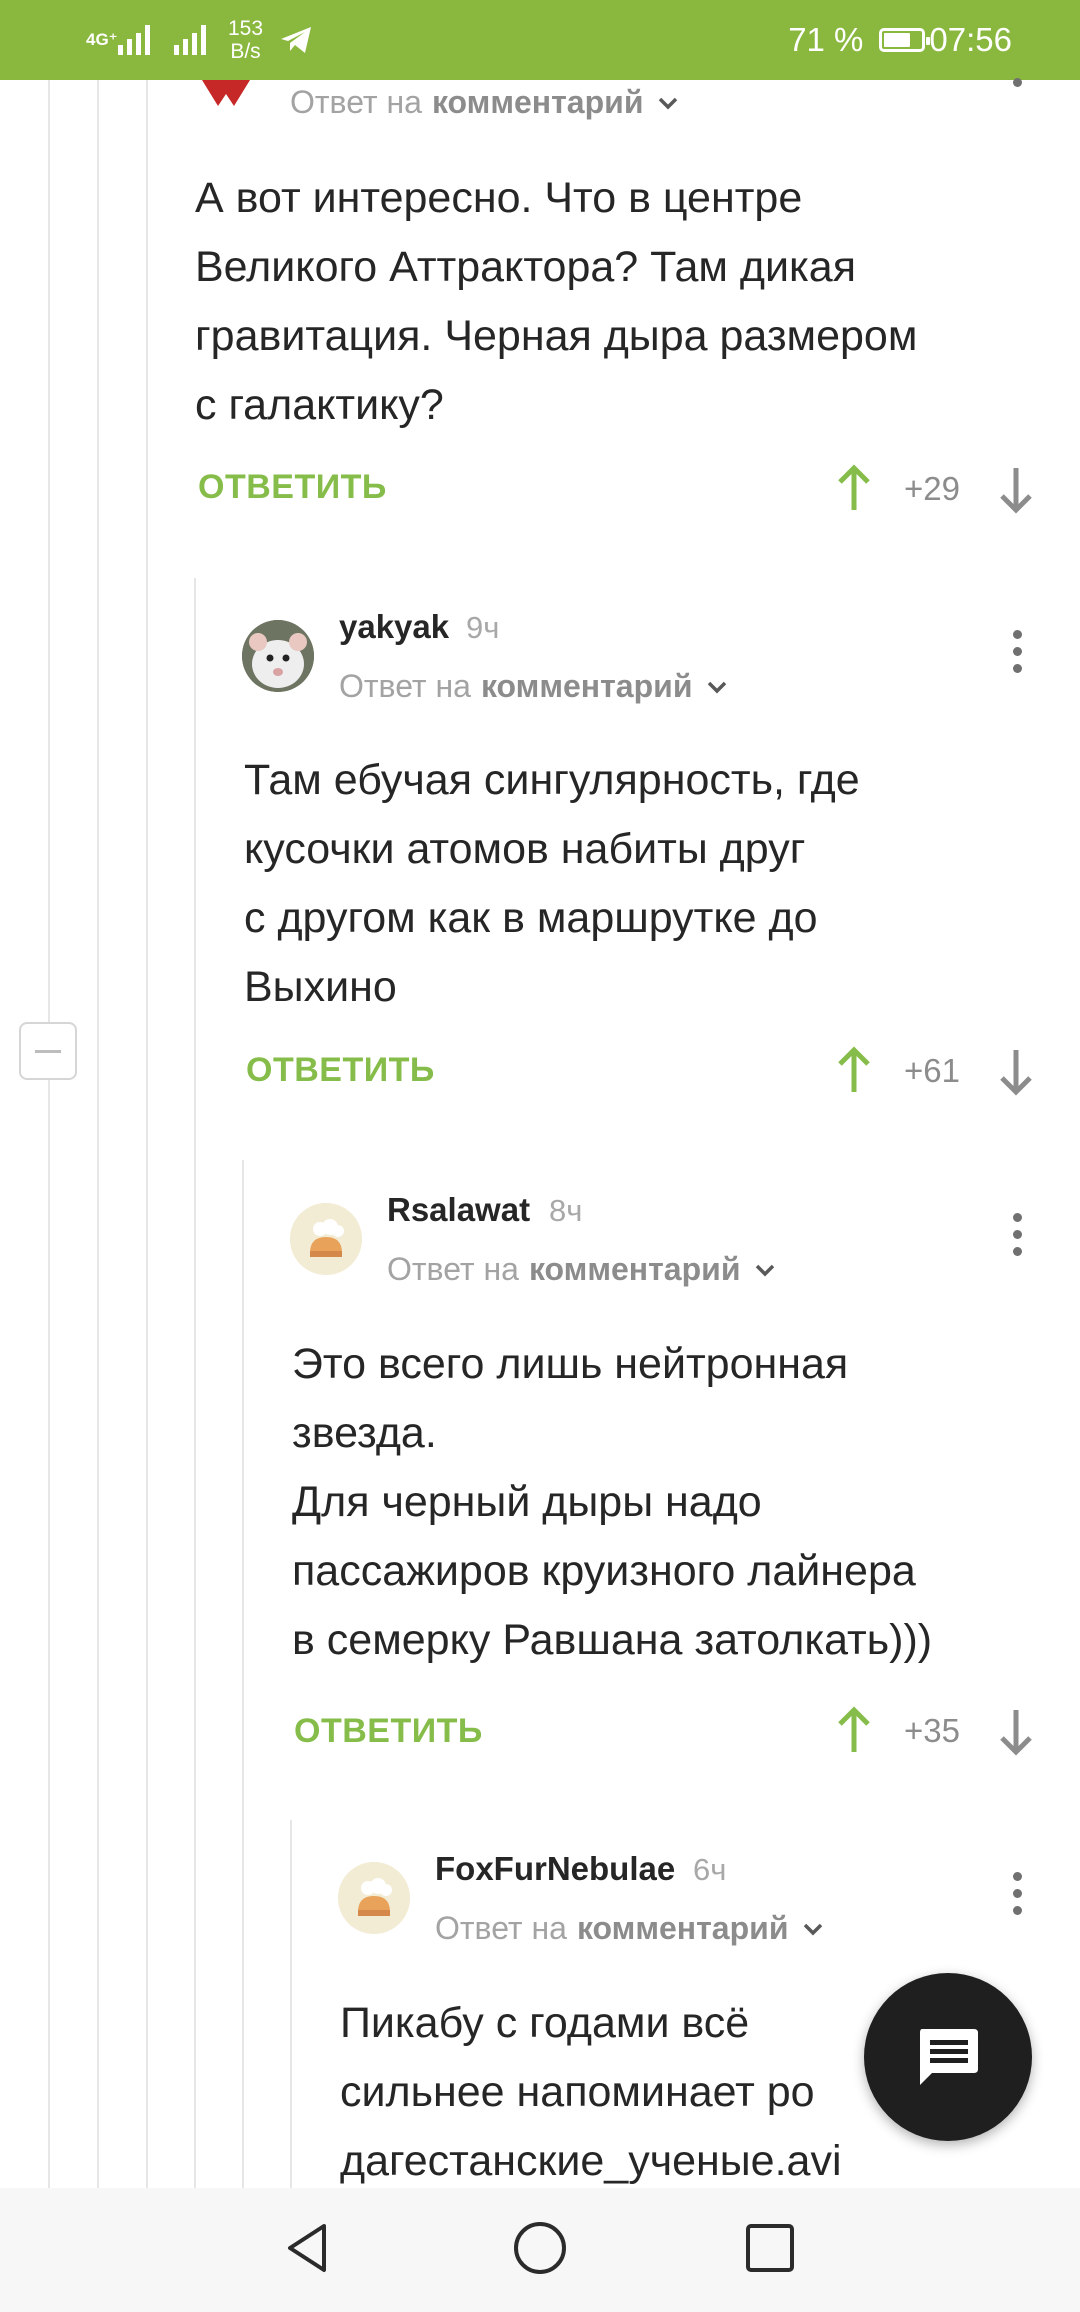 The height and width of the screenshot is (2312, 1080). I want to click on rating-score: +61, so click(932, 1070).